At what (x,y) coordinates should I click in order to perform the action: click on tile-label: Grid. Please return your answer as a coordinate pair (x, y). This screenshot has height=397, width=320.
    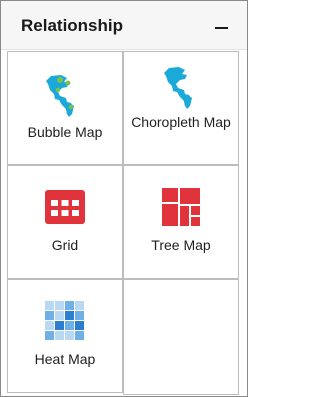
    Looking at the image, I should click on (65, 245).